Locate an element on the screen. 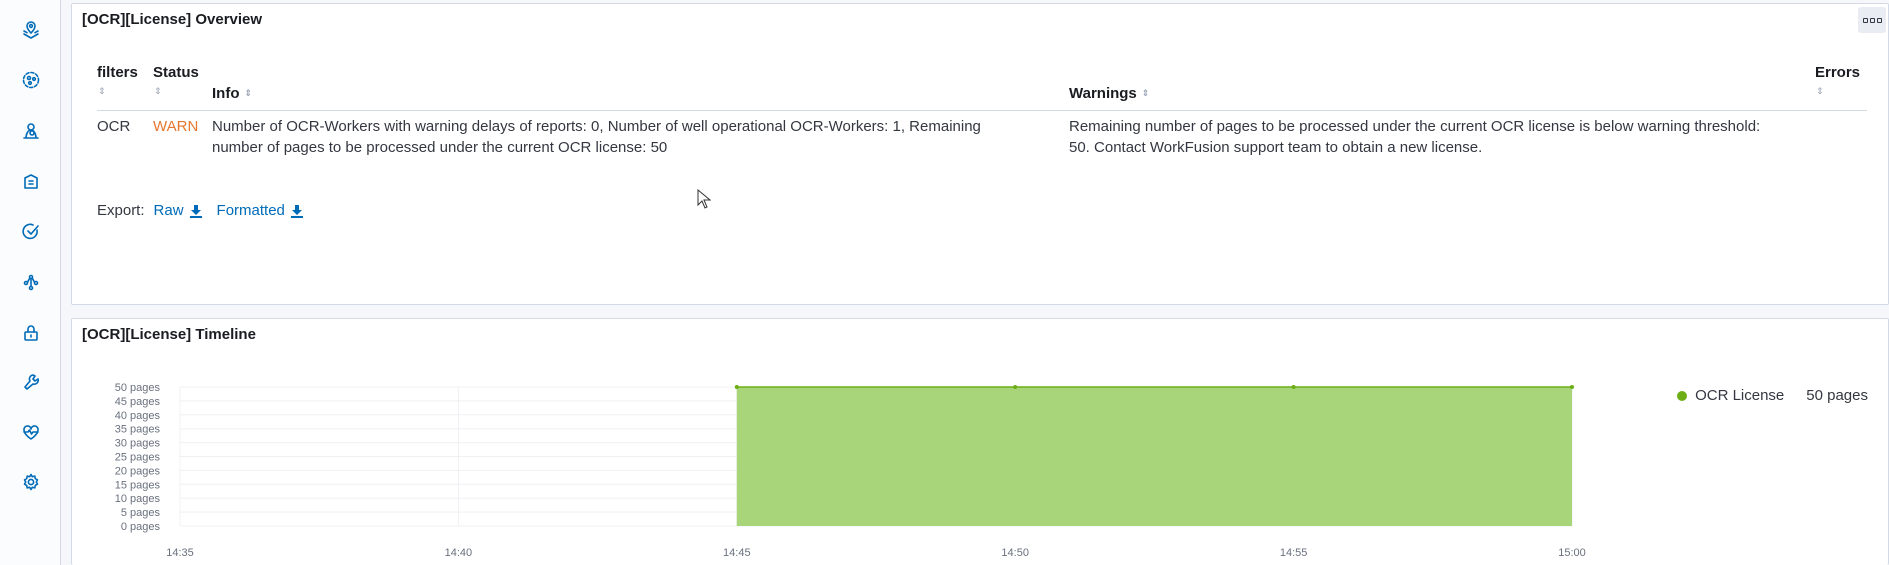  y-tick-label: 20 pages is located at coordinates (138, 471).